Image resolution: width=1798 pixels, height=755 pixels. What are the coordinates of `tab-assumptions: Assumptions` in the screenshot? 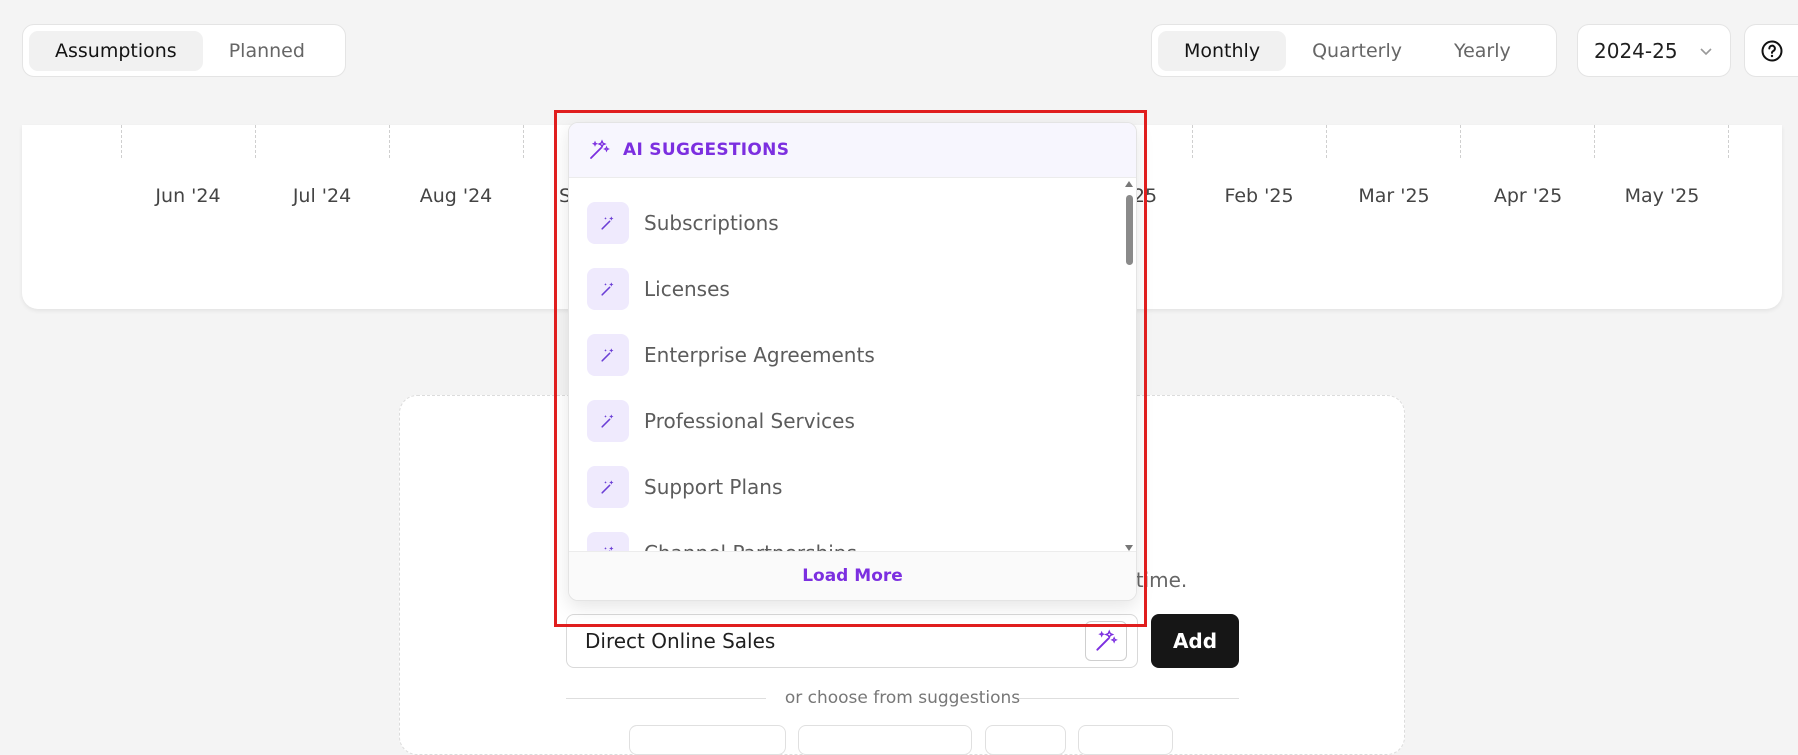 It's located at (116, 50).